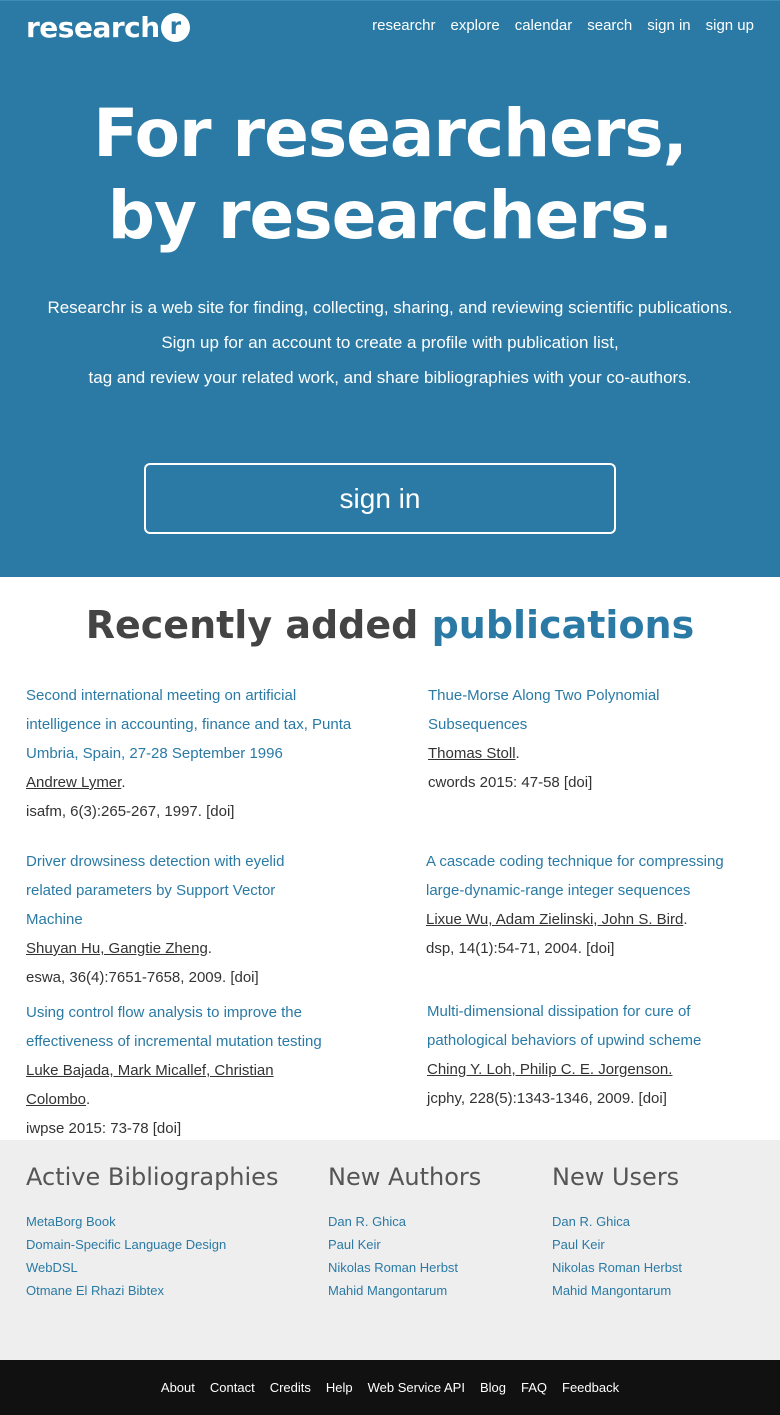  Describe the element at coordinates (390, 215) in the screenshot. I see `headline-line-2: by researchers.` at that location.